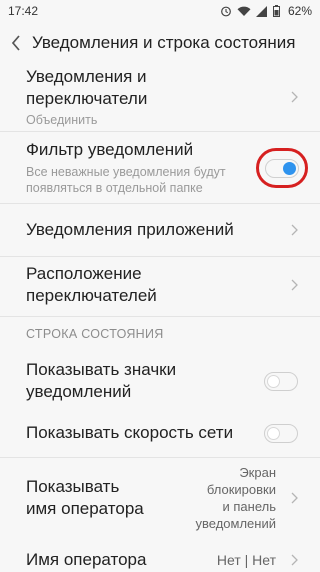 The width and height of the screenshot is (320, 572). I want to click on operator-name-row: Имя оператора Нет | Нет, so click(160, 560).